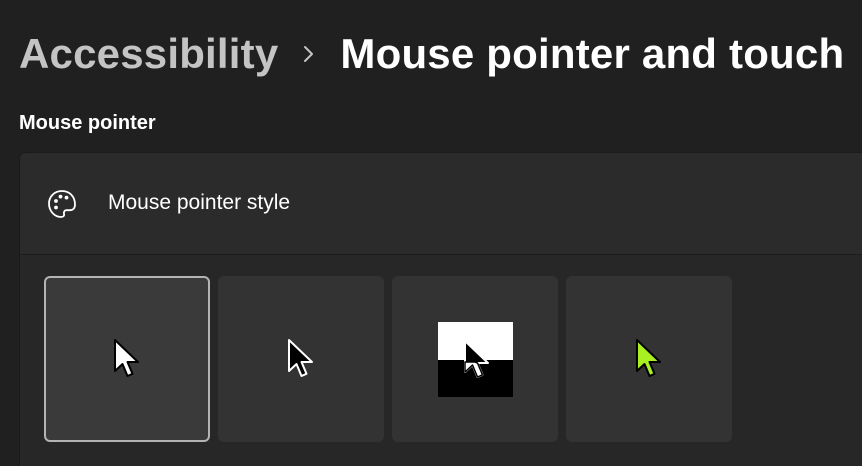 Image resolution: width=862 pixels, height=466 pixels. I want to click on pointer-option-white, so click(127, 359).